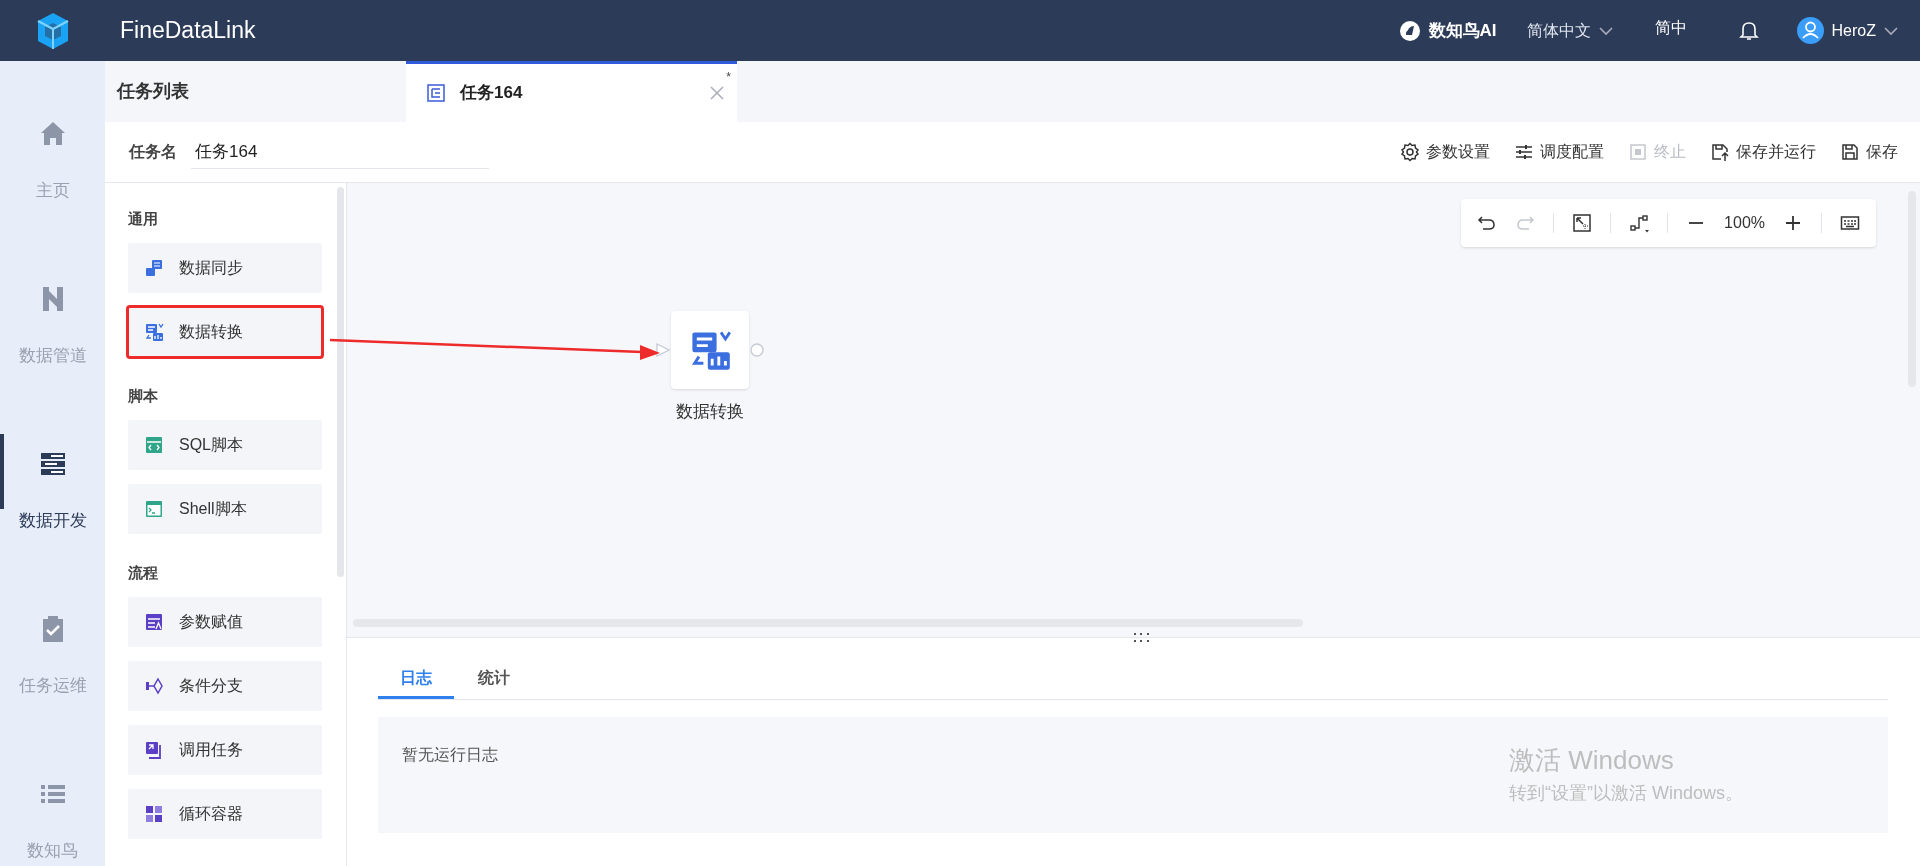 The width and height of the screenshot is (1920, 866). Describe the element at coordinates (1638, 152) in the screenshot. I see `stop-icon` at that location.